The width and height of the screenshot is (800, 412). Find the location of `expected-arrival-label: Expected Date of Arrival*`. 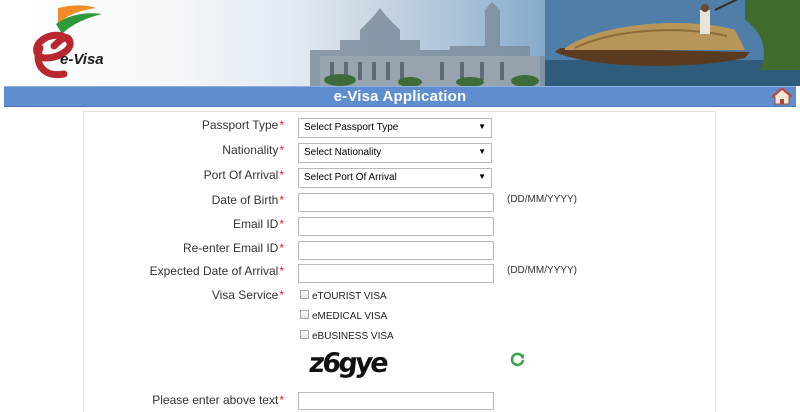

expected-arrival-label: Expected Date of Arrival* is located at coordinates (216, 271).